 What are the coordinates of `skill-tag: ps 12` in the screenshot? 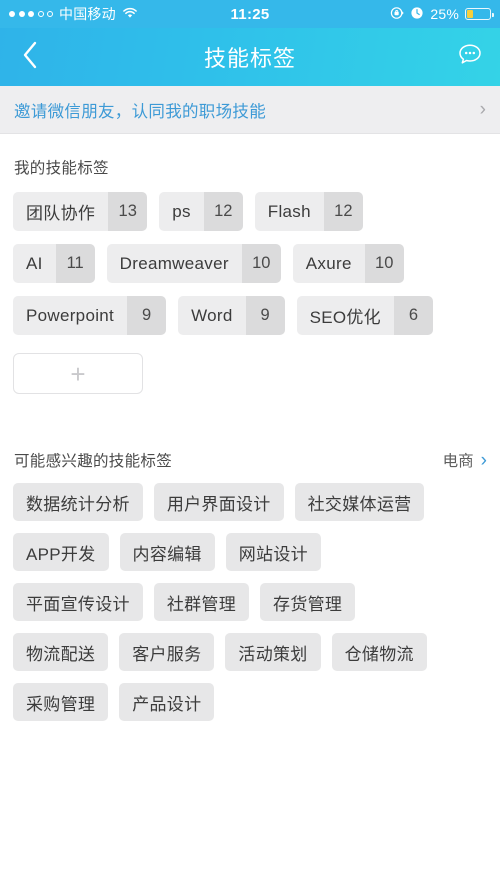 It's located at (201, 211).